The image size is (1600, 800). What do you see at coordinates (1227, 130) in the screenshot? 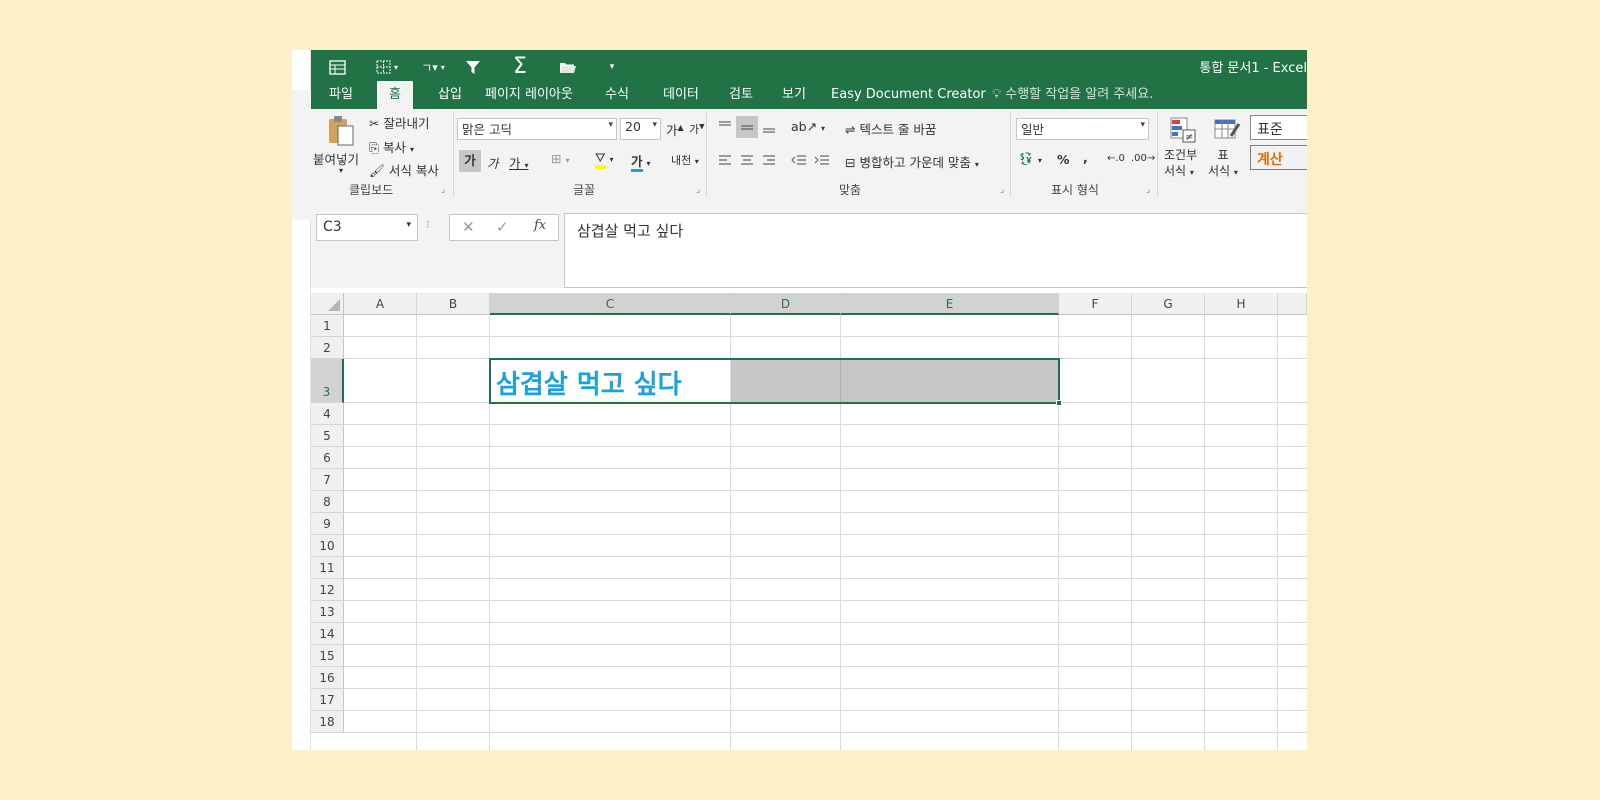
I see `format-as-table-icon` at bounding box center [1227, 130].